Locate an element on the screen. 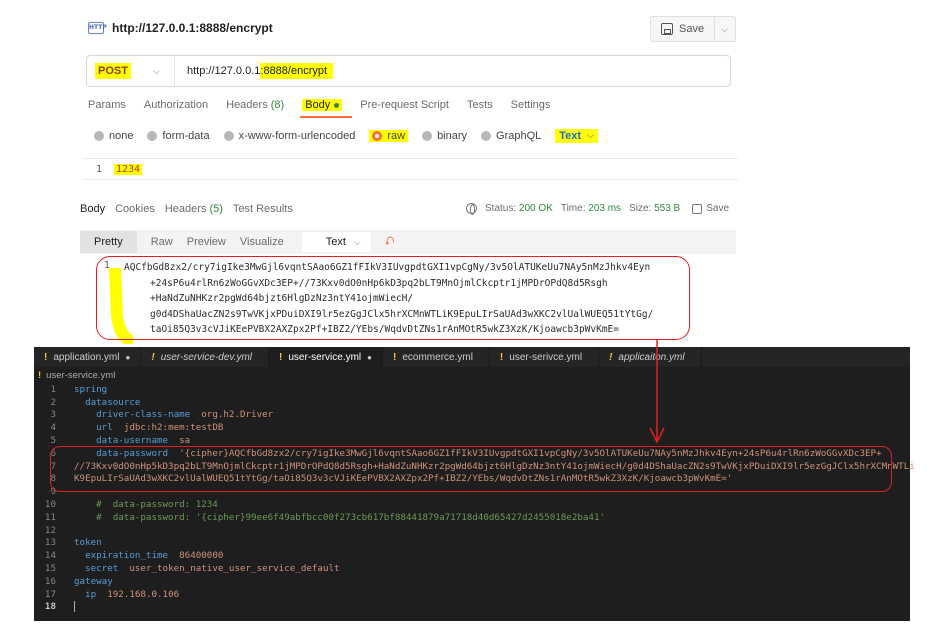 This screenshot has width=927, height=626. body-format-select: Text ⌵ is located at coordinates (576, 136).